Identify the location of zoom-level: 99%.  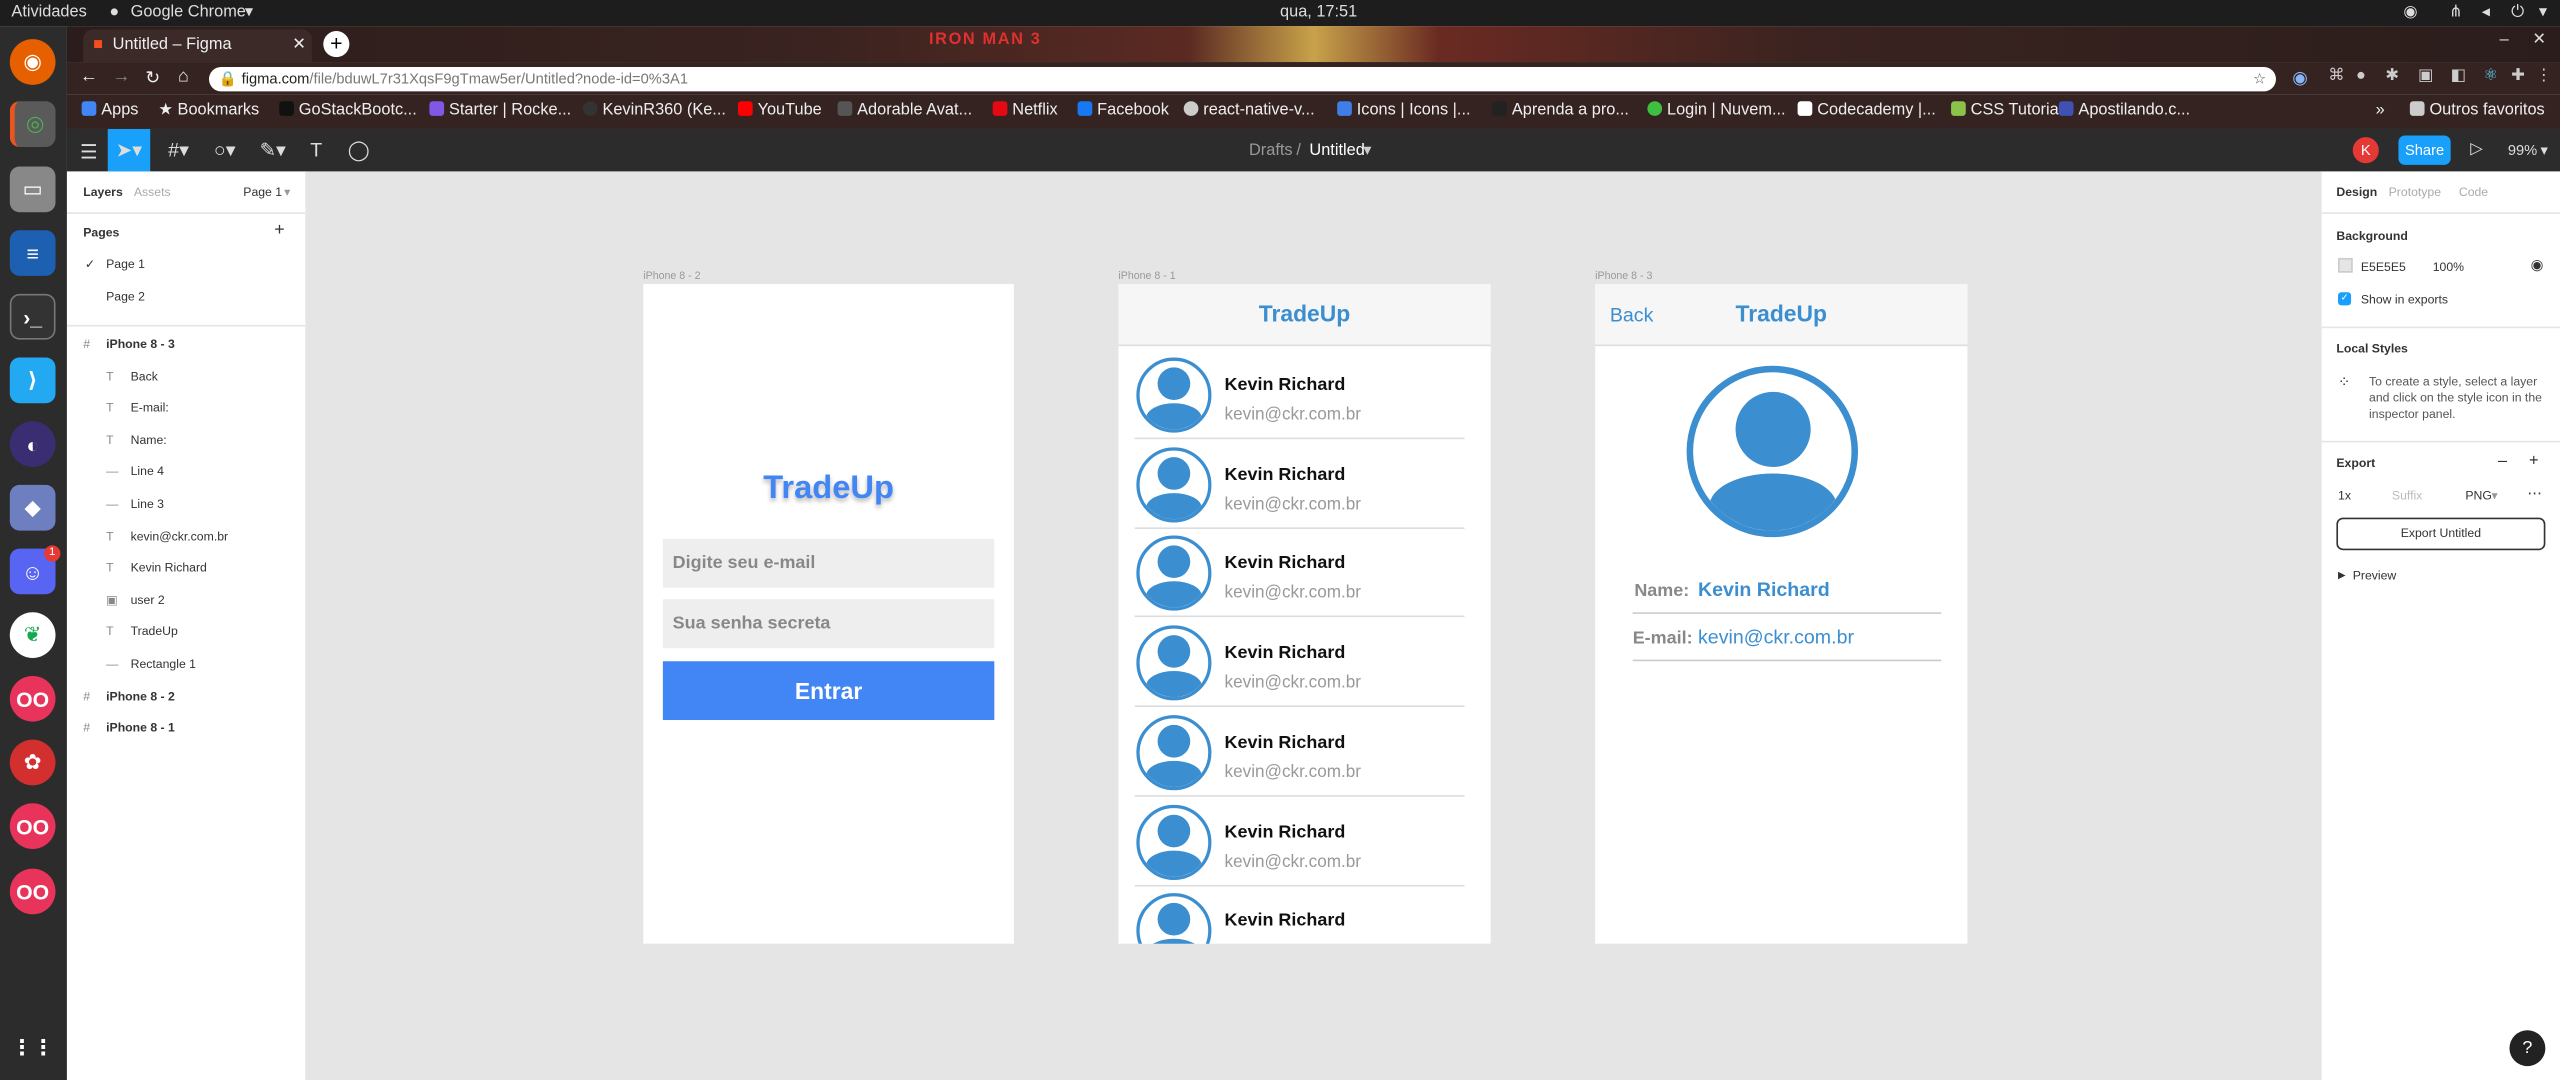
(2522, 150).